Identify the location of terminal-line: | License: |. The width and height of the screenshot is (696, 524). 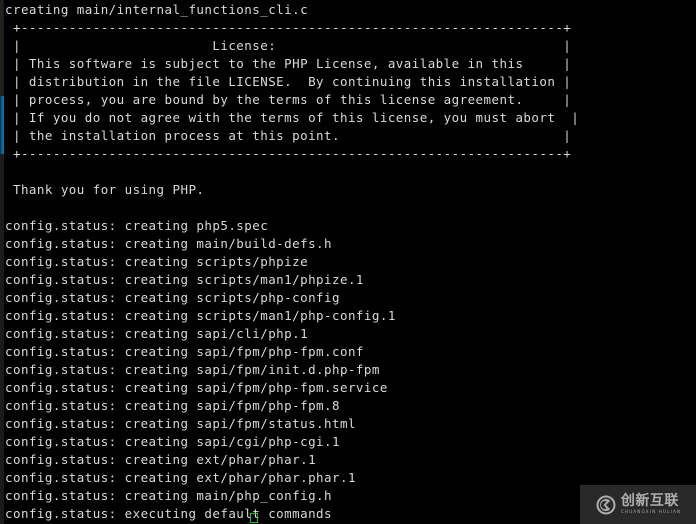
(288, 45).